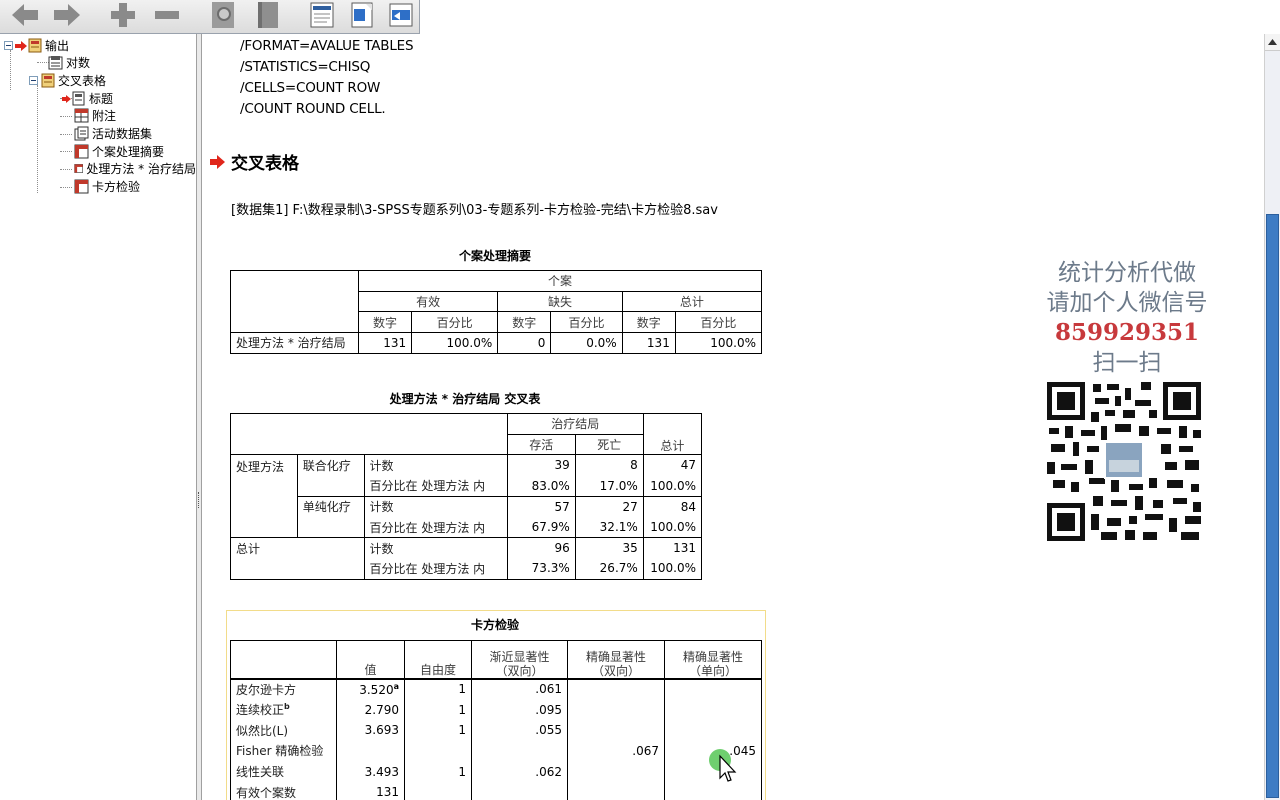 The height and width of the screenshot is (800, 1280). Describe the element at coordinates (609, 506) in the screenshot. I see `cell: 27` at that location.